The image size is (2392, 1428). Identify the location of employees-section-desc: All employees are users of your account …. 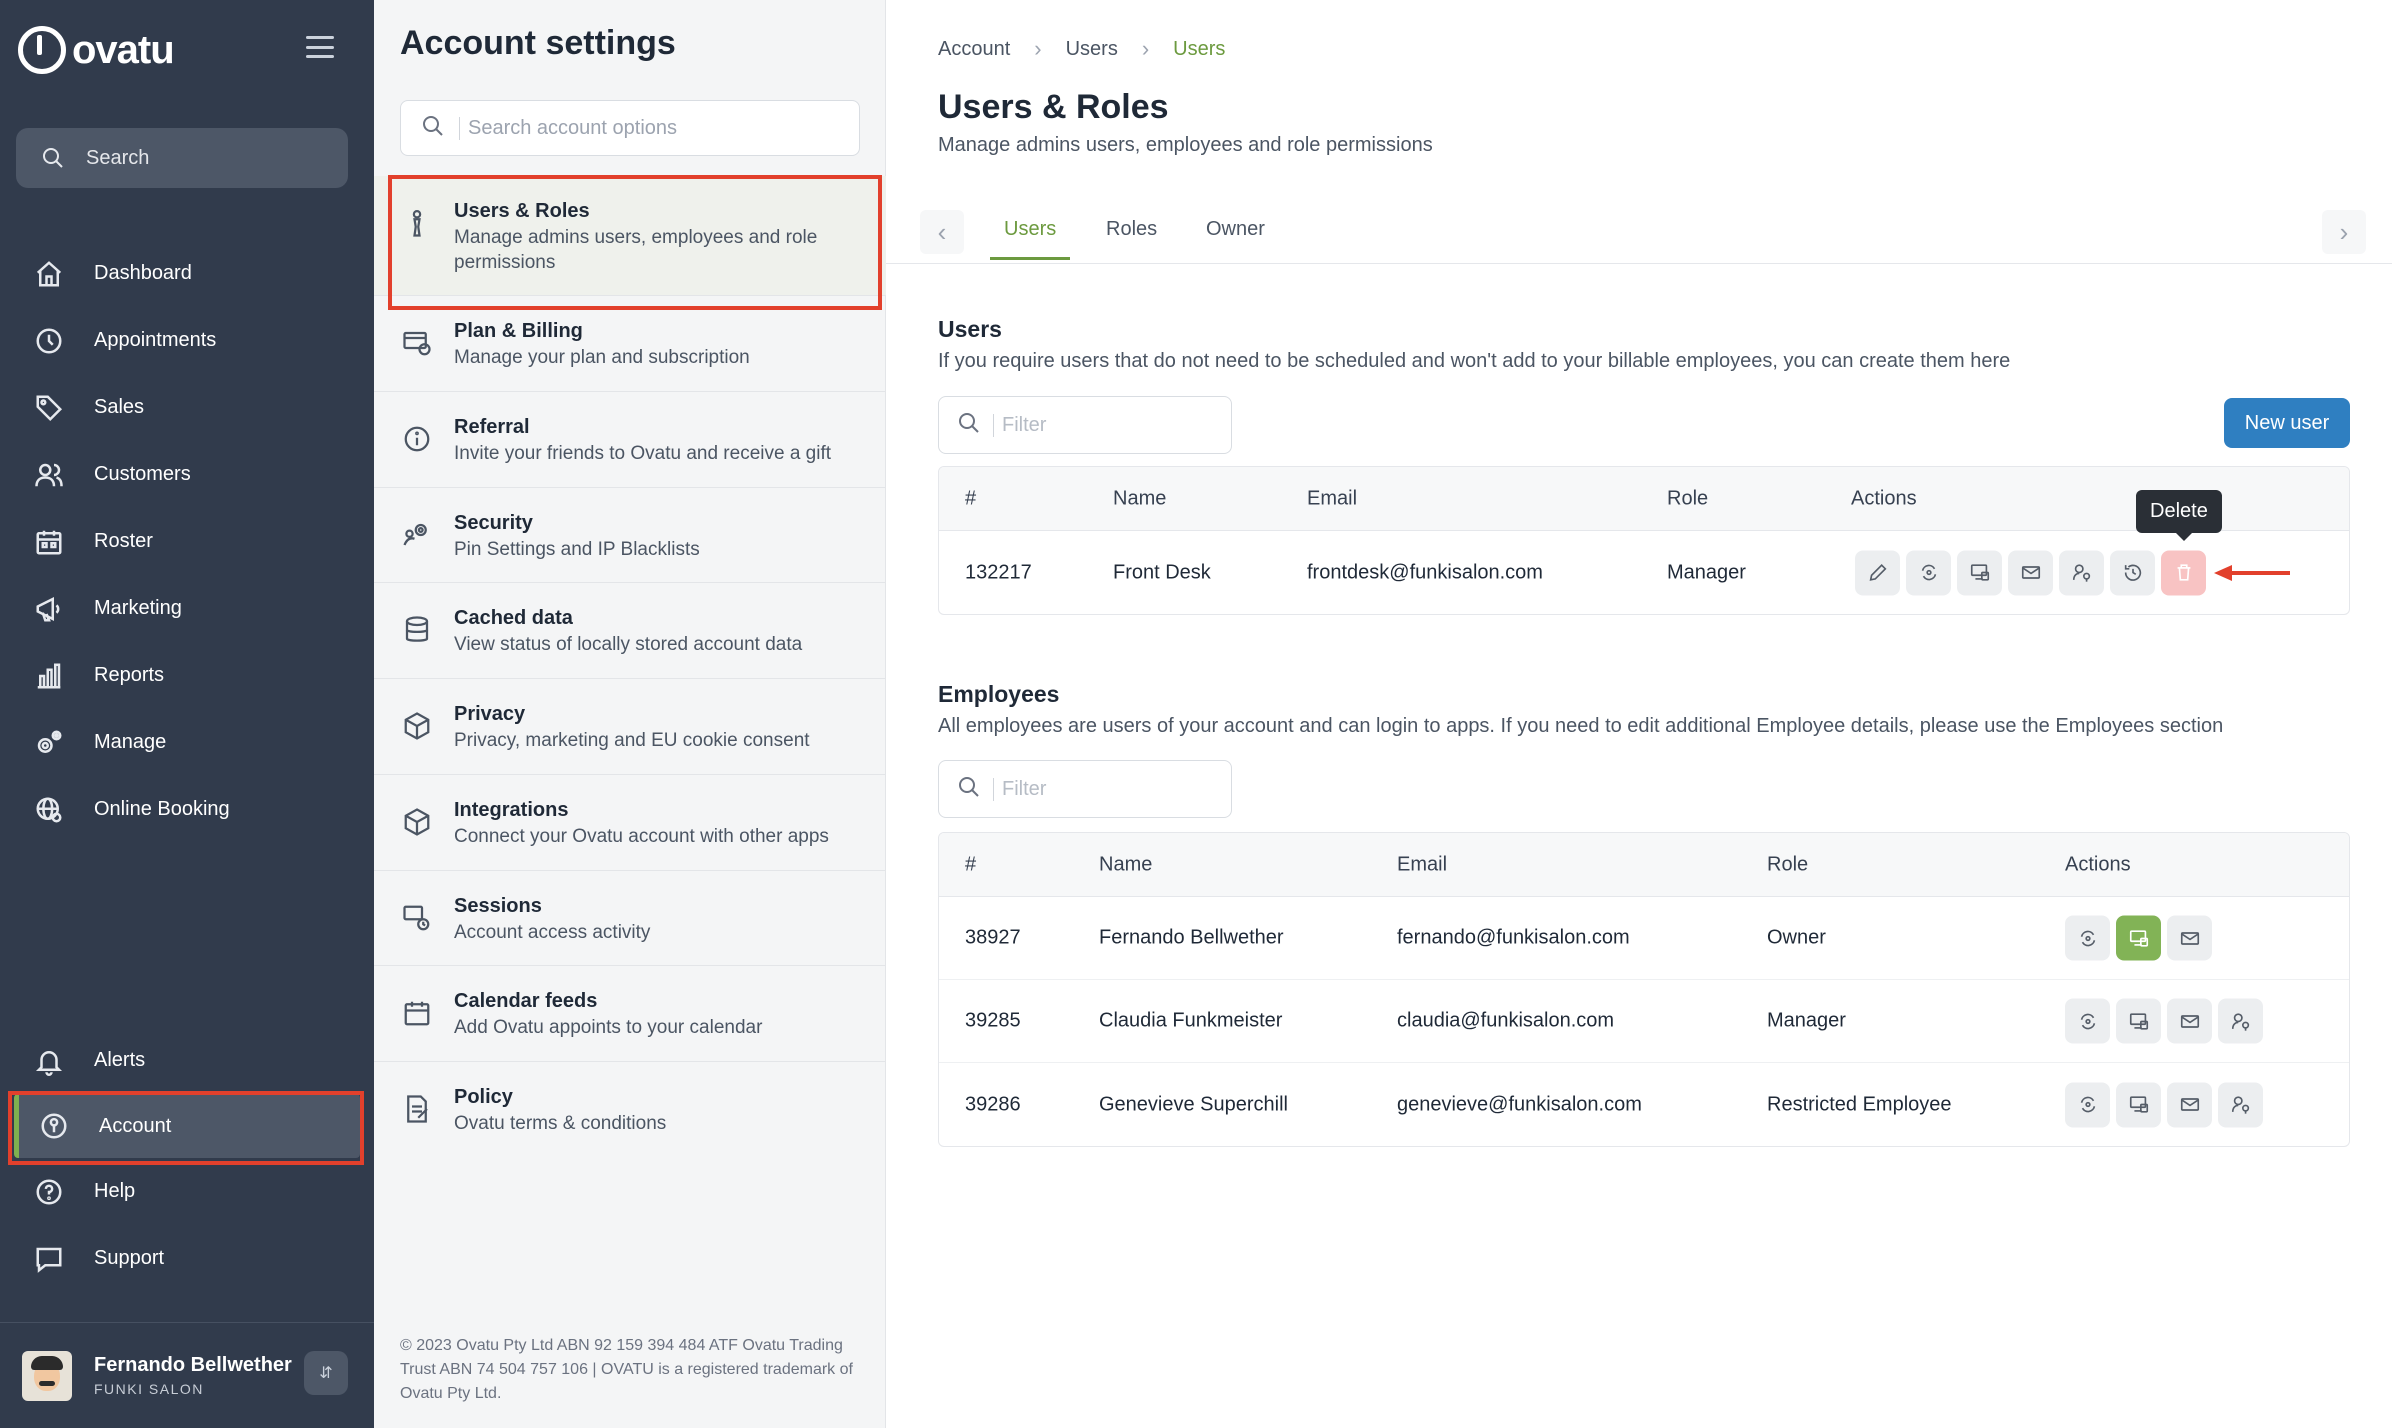
(1581, 726).